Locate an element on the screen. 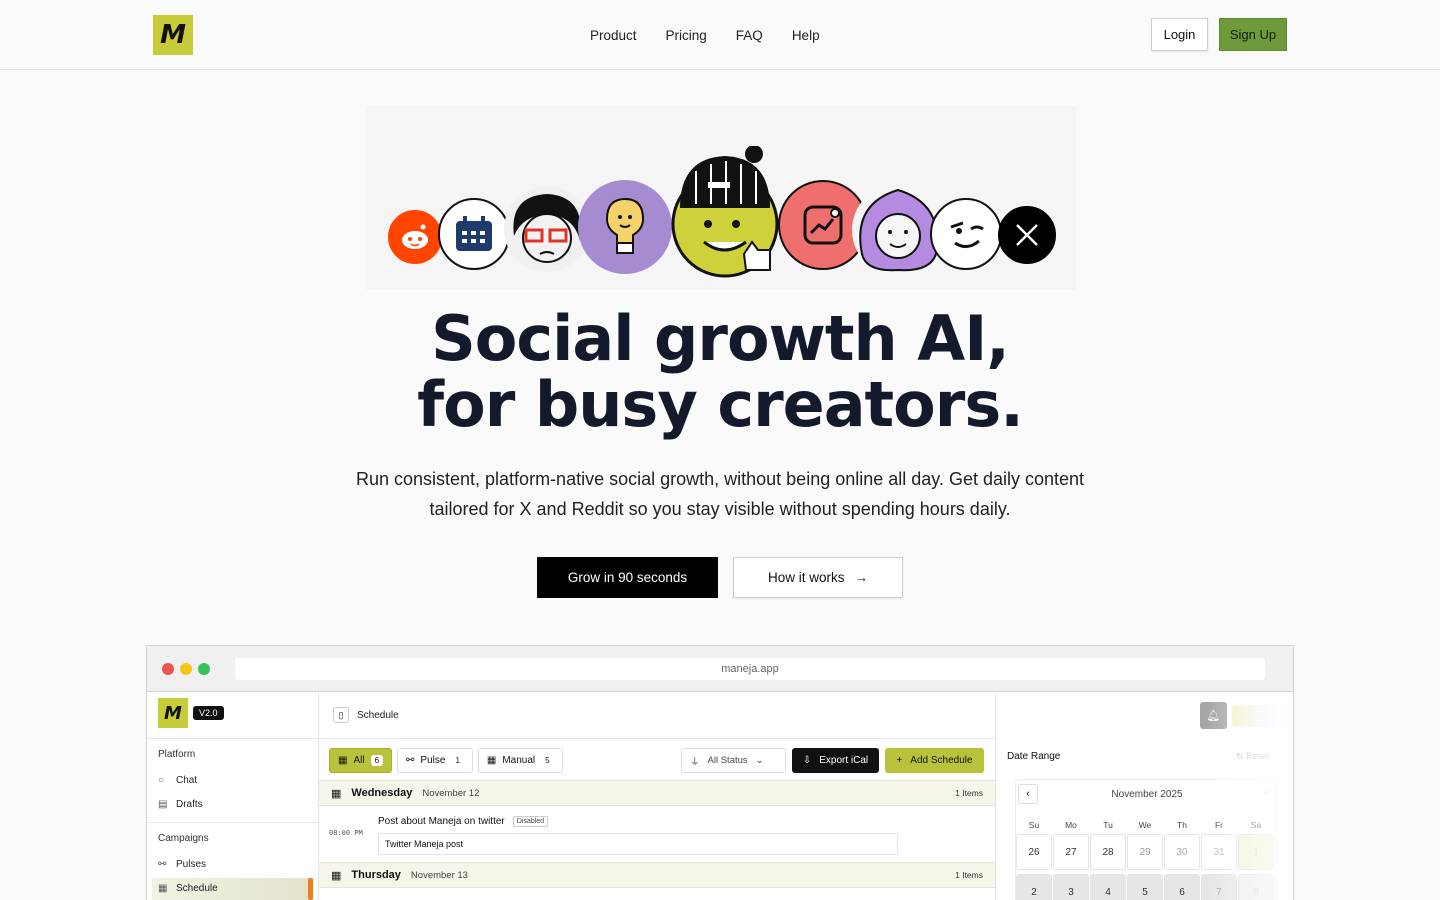 The width and height of the screenshot is (1440, 900). sidebar-toggle-icon: ▯ is located at coordinates (341, 715).